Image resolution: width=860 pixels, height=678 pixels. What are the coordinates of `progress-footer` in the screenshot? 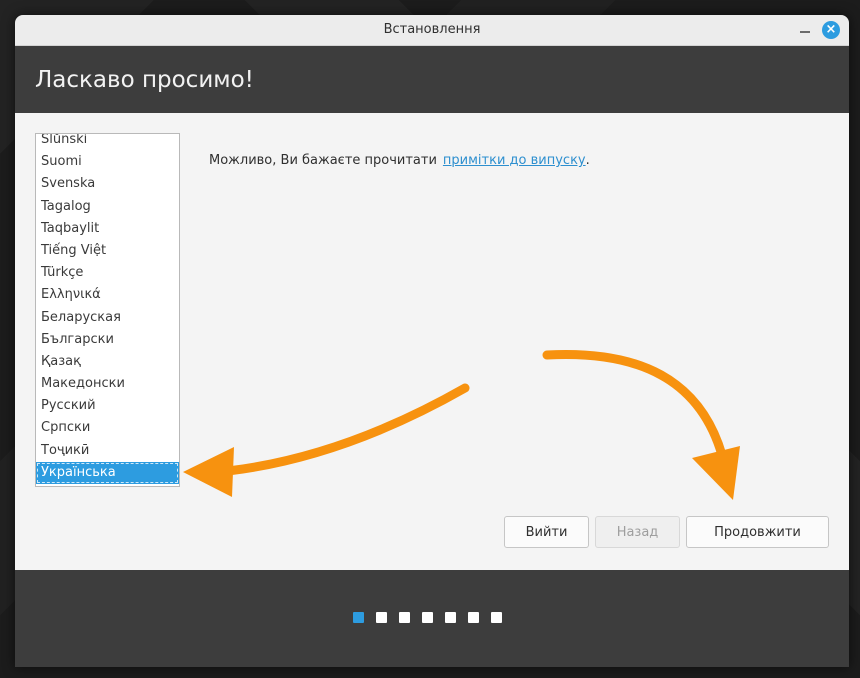 It's located at (432, 618).